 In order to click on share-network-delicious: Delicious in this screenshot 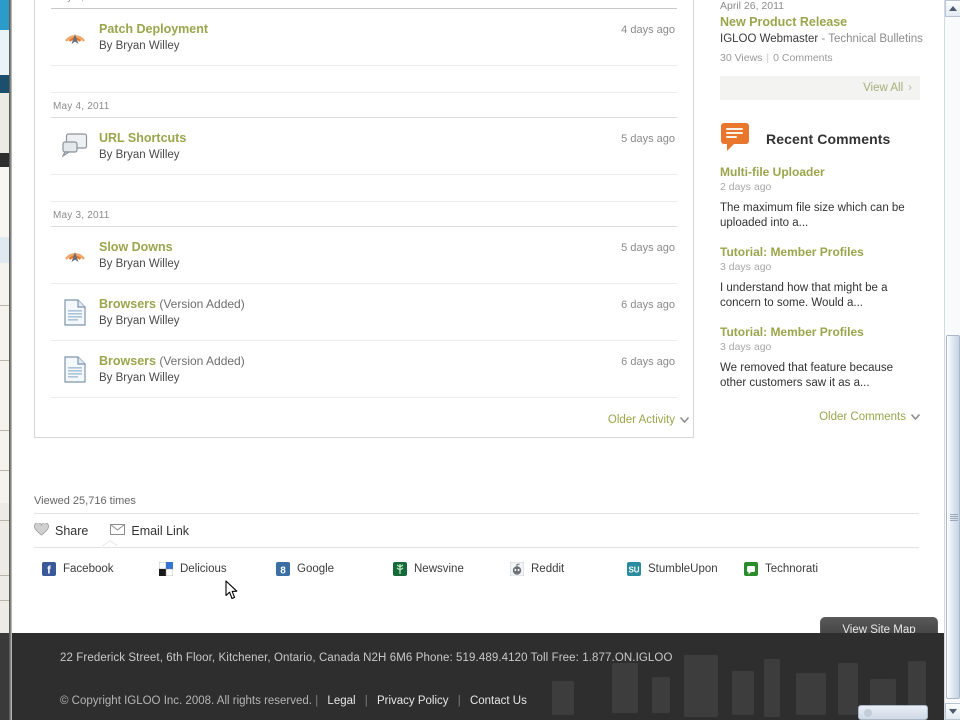, I will do `click(217, 569)`.